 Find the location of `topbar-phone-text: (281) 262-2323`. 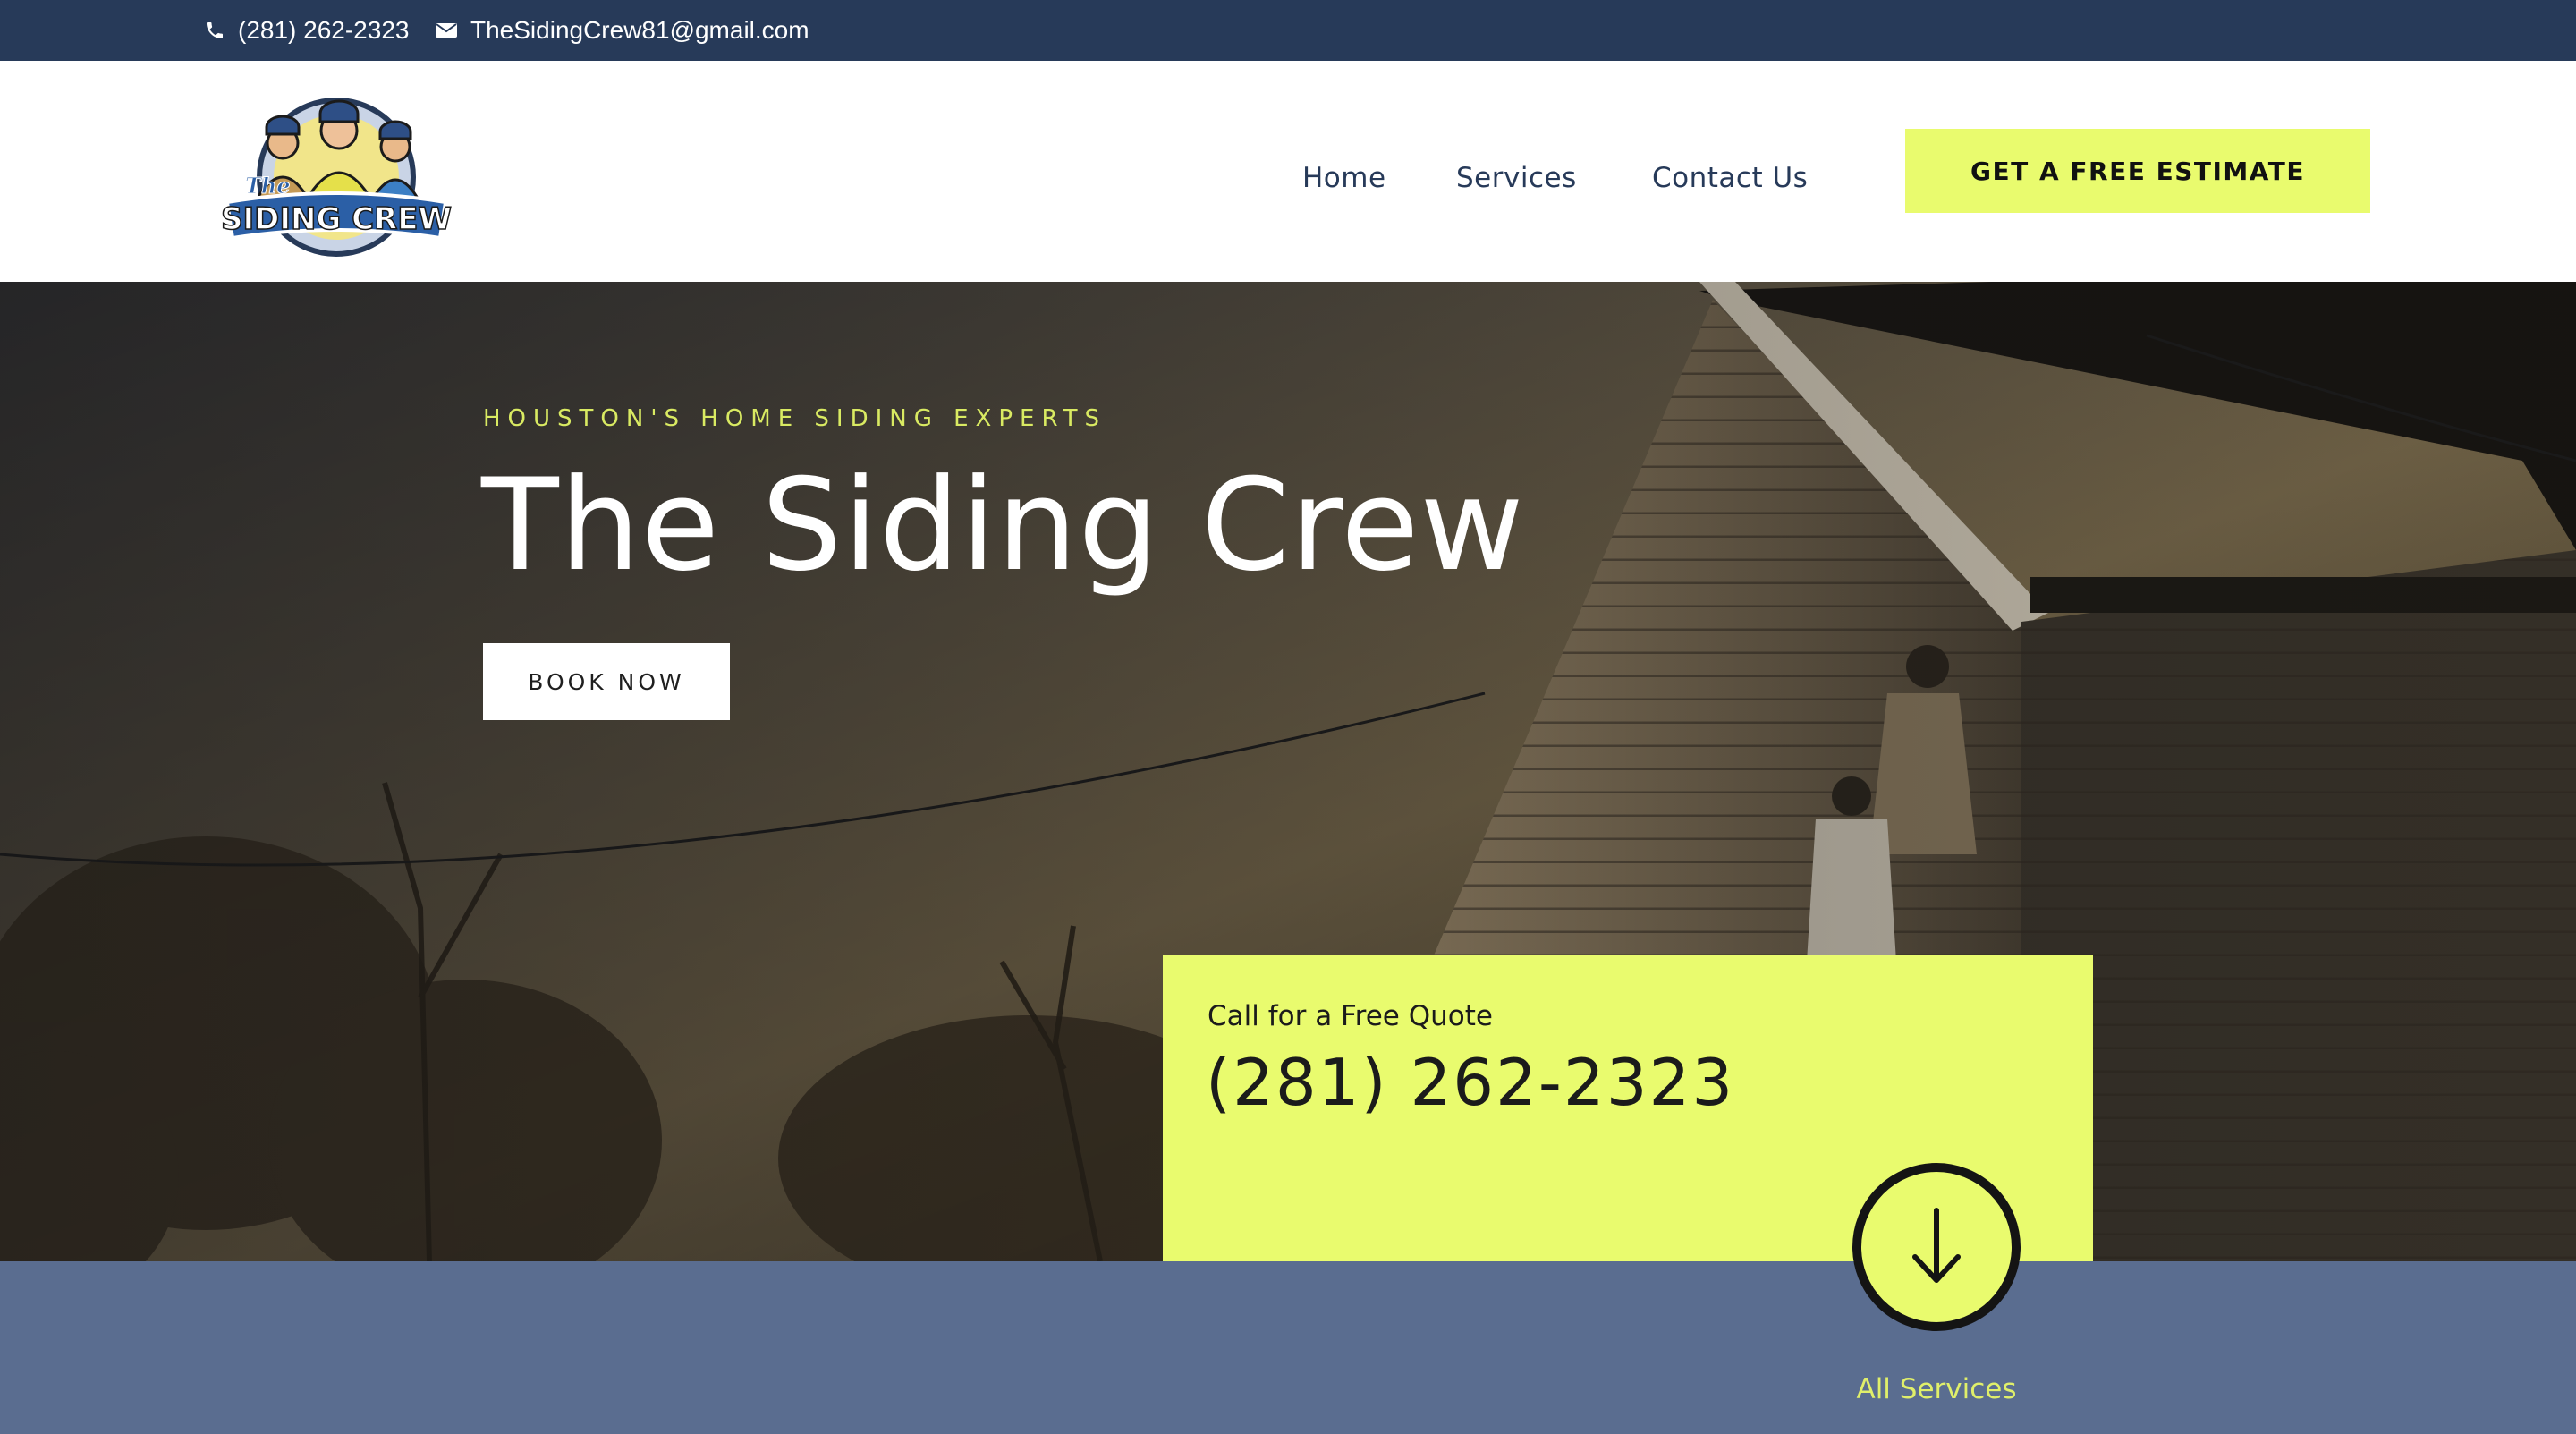

topbar-phone-text: (281) 262-2323 is located at coordinates (324, 30).